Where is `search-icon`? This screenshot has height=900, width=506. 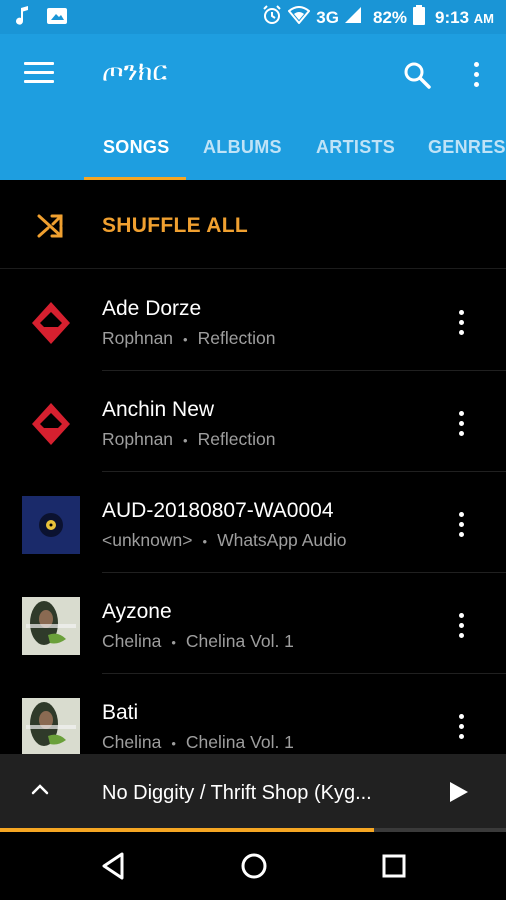 search-icon is located at coordinates (417, 75).